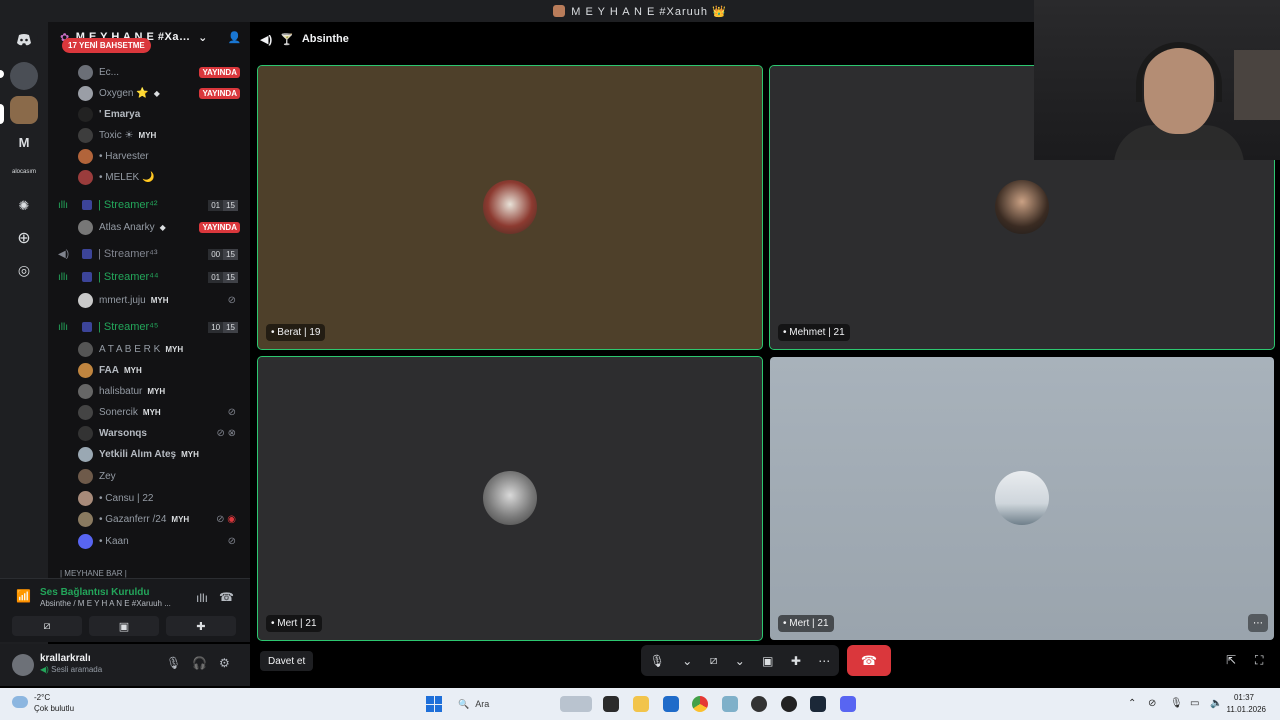 This screenshot has height=720, width=1280. What do you see at coordinates (223, 277) in the screenshot?
I see `user-count: 01 15` at bounding box center [223, 277].